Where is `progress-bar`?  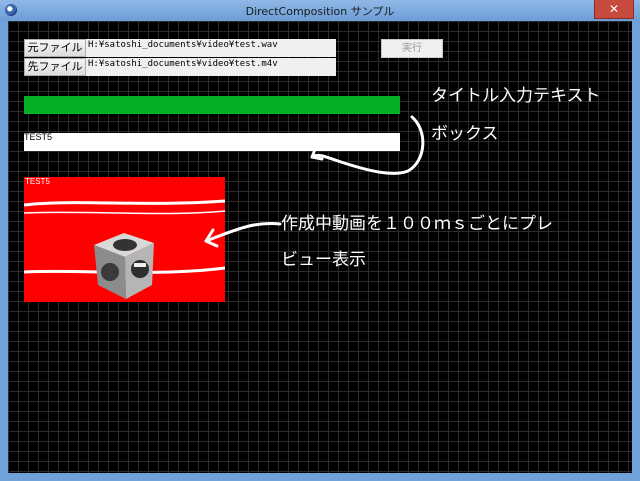
progress-bar is located at coordinates (212, 105).